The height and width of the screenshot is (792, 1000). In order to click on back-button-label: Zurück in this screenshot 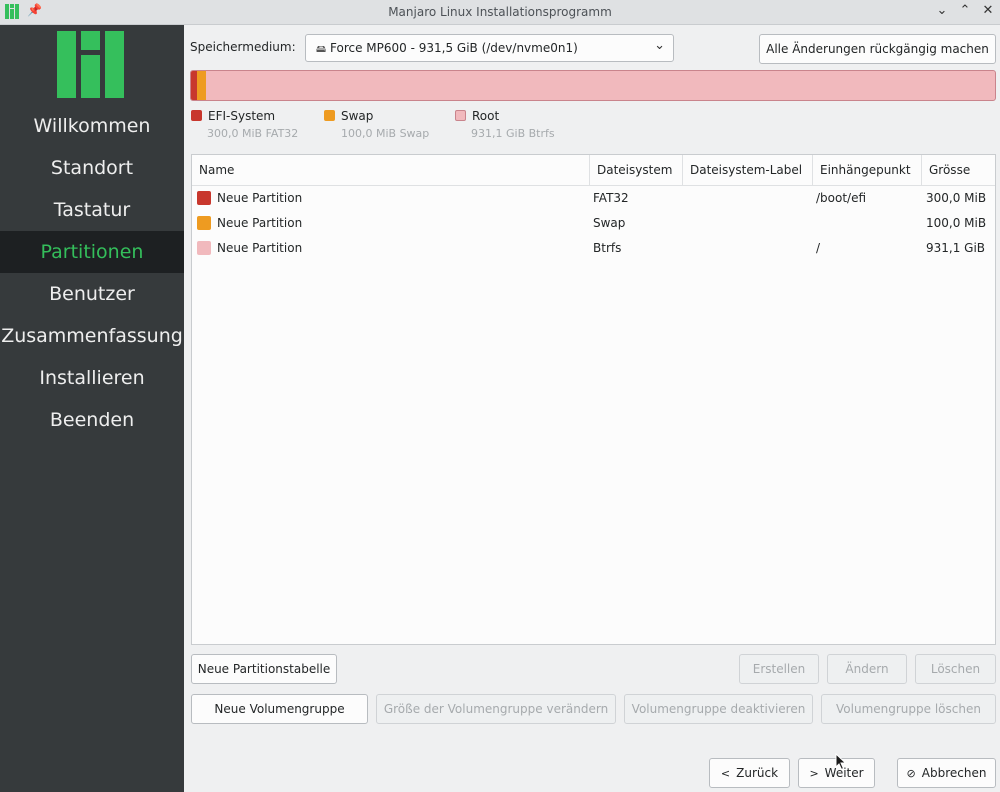, I will do `click(757, 773)`.